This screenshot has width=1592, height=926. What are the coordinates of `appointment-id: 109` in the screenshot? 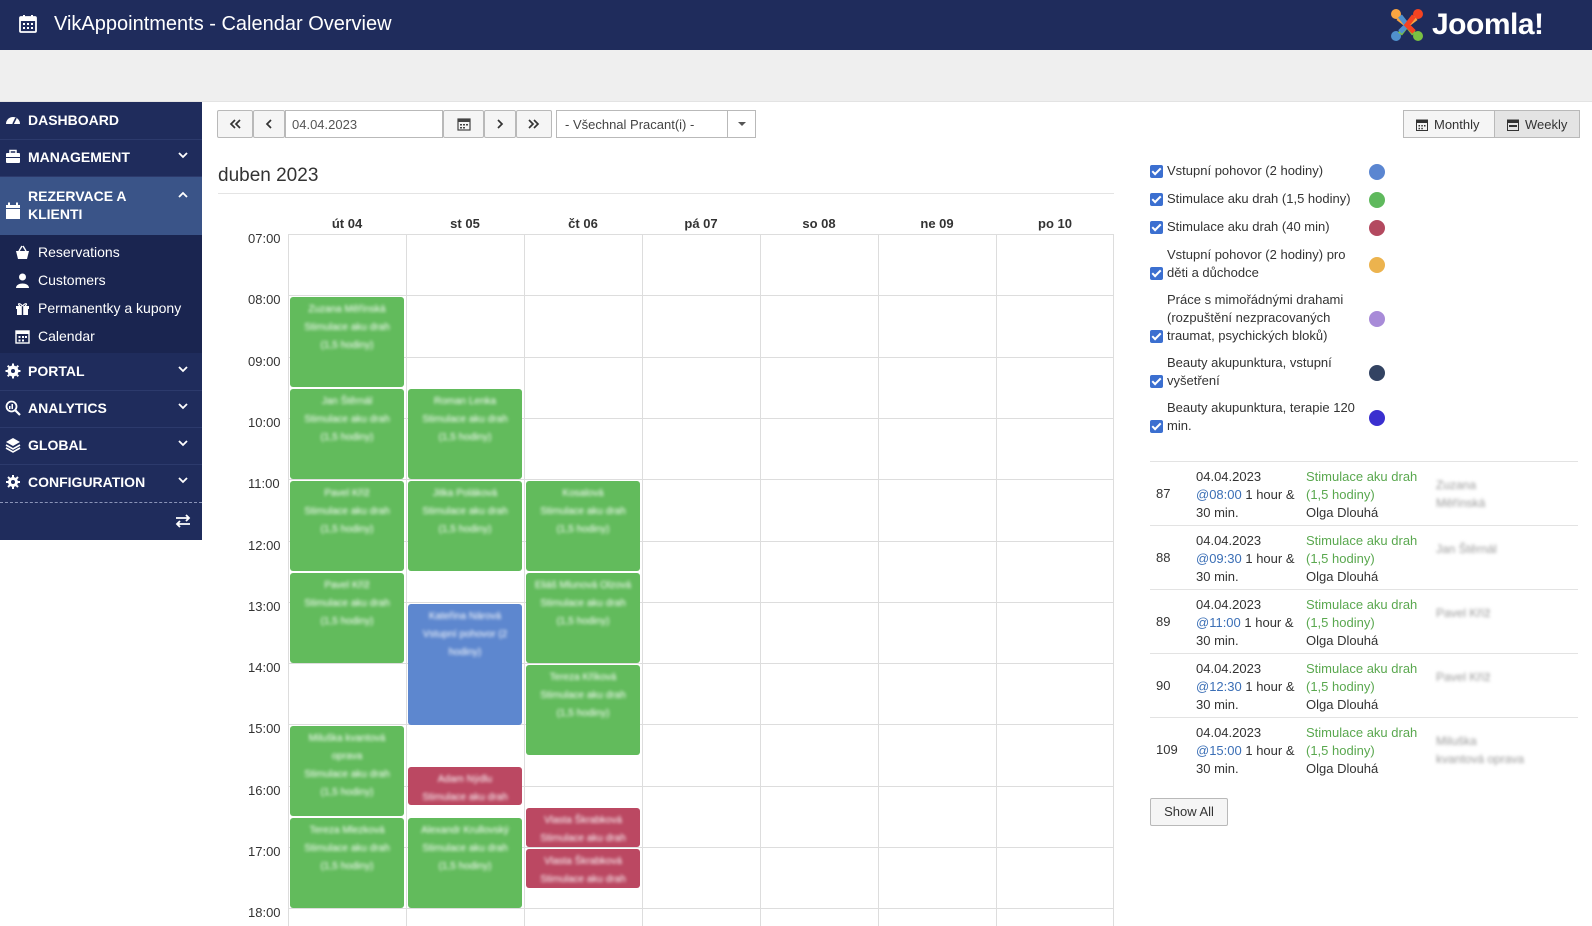 It's located at (1167, 749).